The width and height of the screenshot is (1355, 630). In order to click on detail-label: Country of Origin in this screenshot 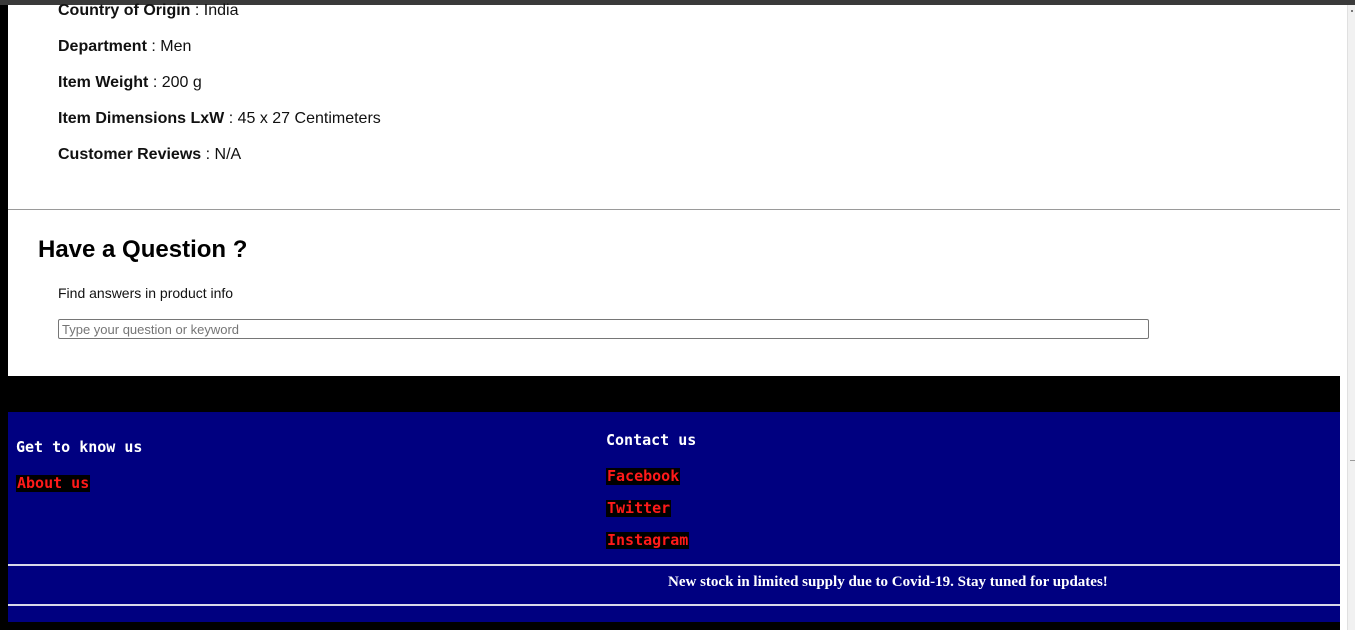, I will do `click(124, 10)`.